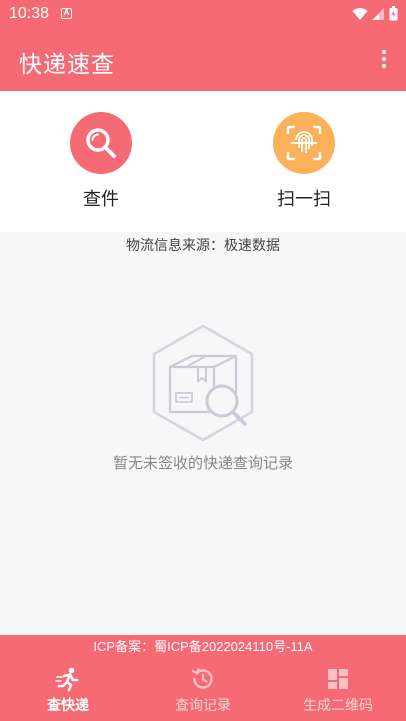 The height and width of the screenshot is (721, 406). What do you see at coordinates (202, 463) in the screenshot?
I see `empty-state-text: 暂无未签收的快递查询记录` at bounding box center [202, 463].